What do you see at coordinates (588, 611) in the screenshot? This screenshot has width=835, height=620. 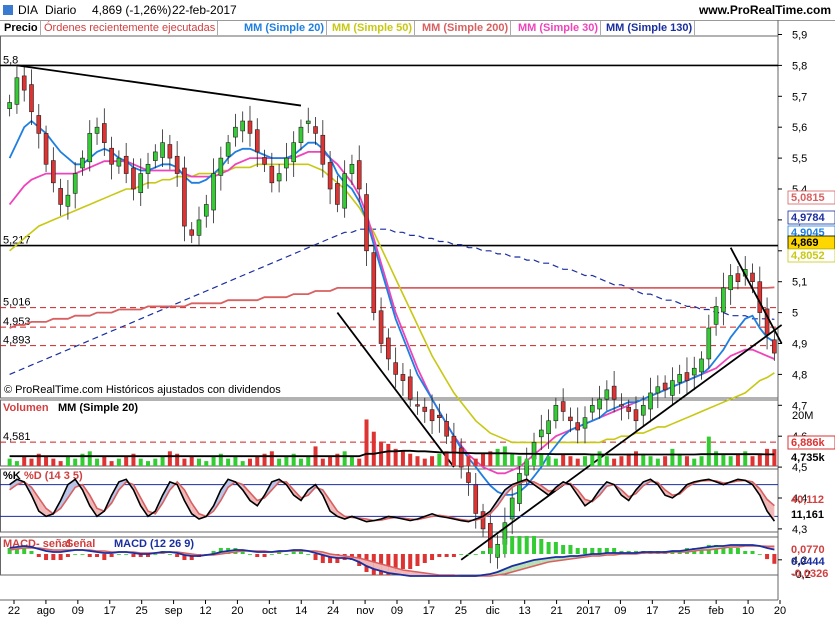 I see `x-tick-label: 2017` at bounding box center [588, 611].